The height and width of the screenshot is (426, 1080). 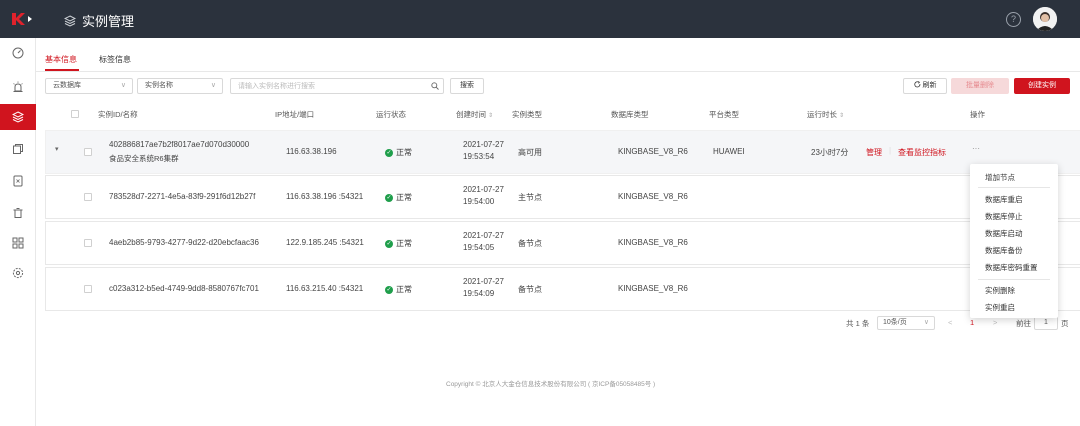 I want to click on created-time: 2021-07-27 19:54:09, so click(x=483, y=288).